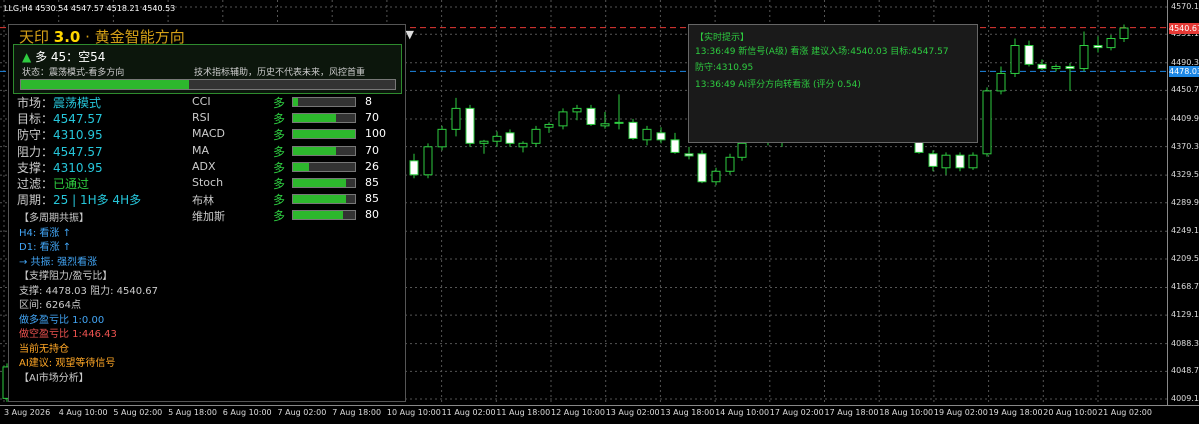 The height and width of the screenshot is (424, 1199). Describe the element at coordinates (78, 167) in the screenshot. I see `info-value: 4310.95` at that location.